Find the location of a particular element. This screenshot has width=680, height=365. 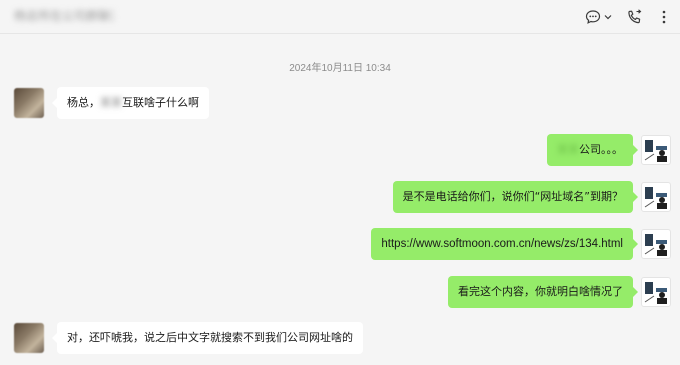

voice-call-button is located at coordinates (634, 17).